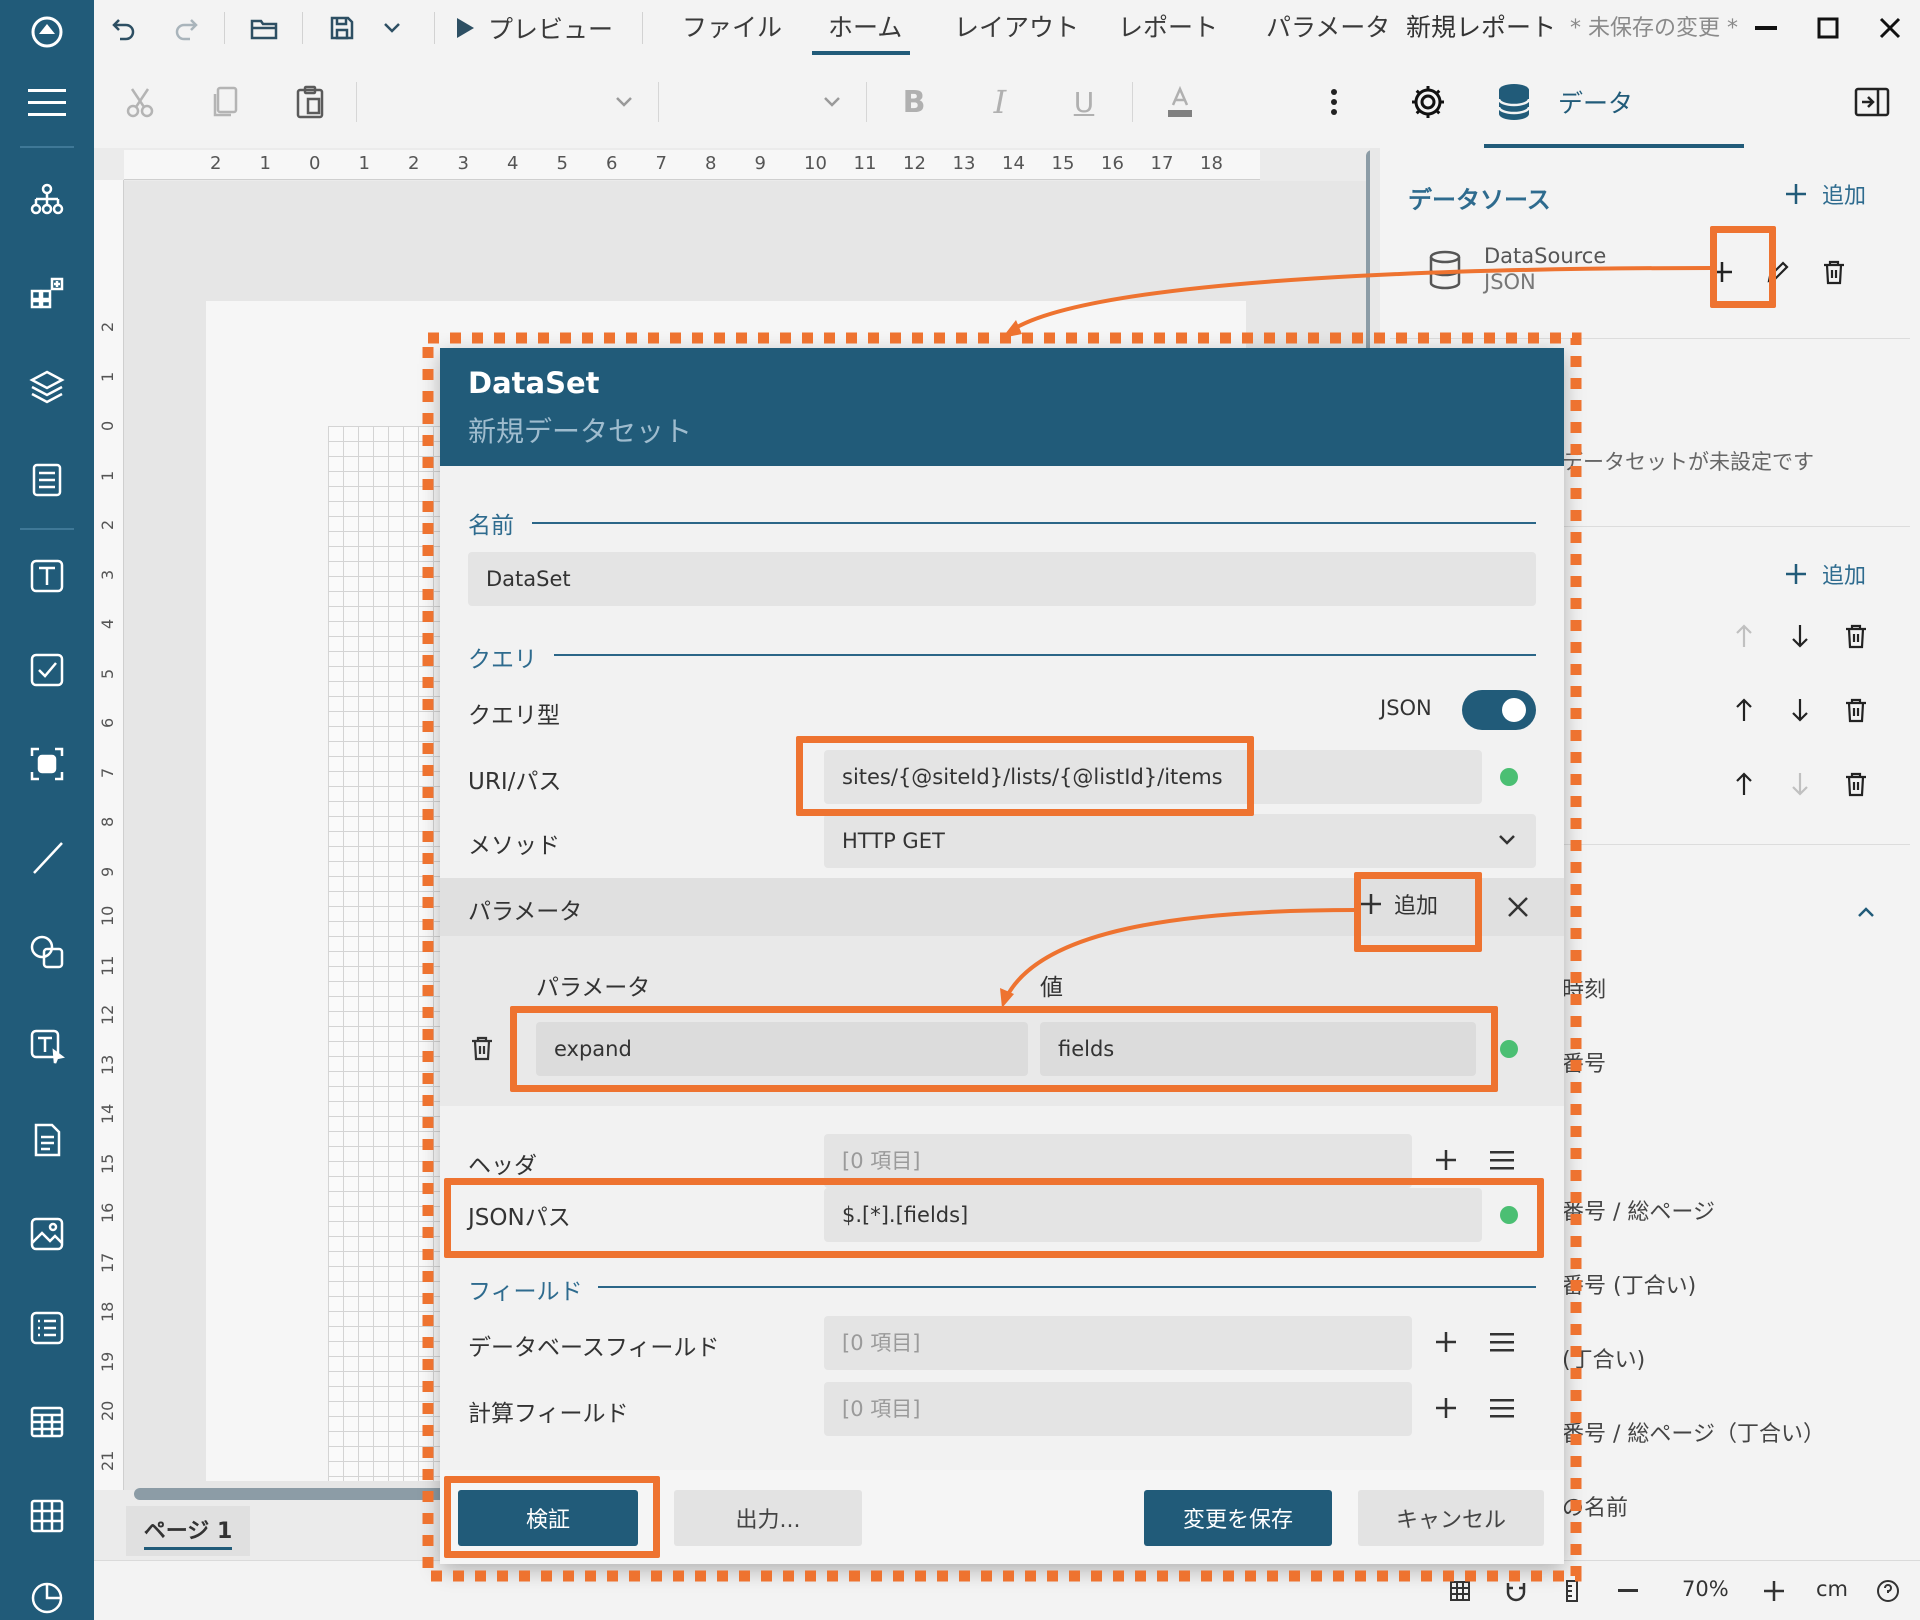 This screenshot has height=1620, width=1920. I want to click on richtext-tool-icon, so click(47, 1046).